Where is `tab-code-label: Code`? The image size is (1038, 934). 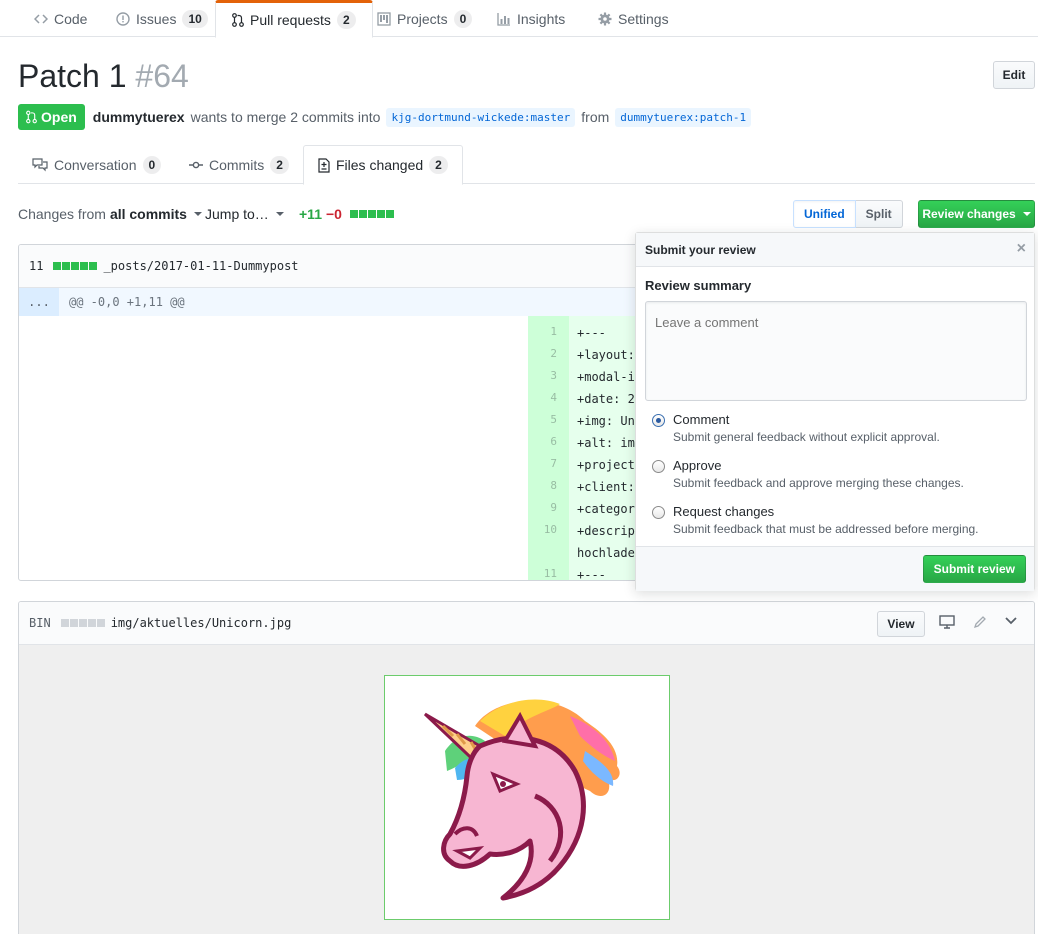 tab-code-label: Code is located at coordinates (71, 18).